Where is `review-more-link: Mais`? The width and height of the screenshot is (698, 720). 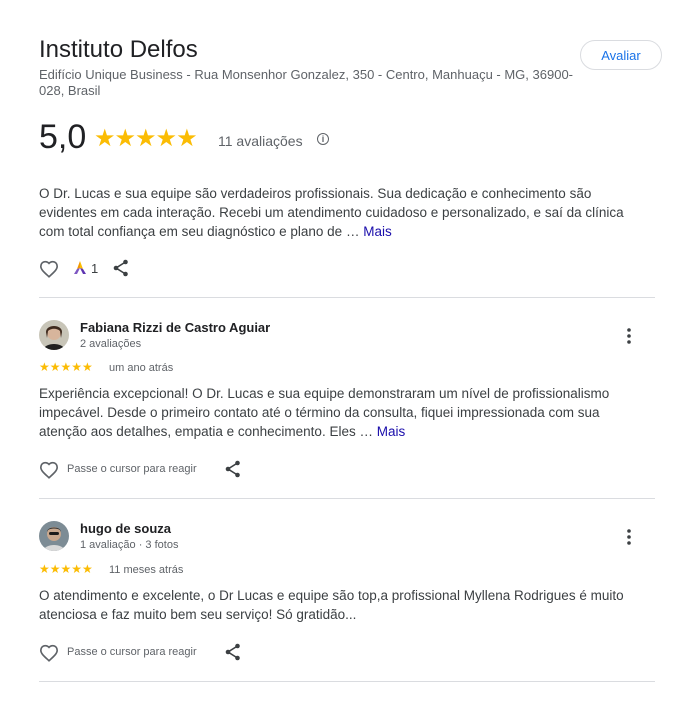
review-more-link: Mais is located at coordinates (391, 431).